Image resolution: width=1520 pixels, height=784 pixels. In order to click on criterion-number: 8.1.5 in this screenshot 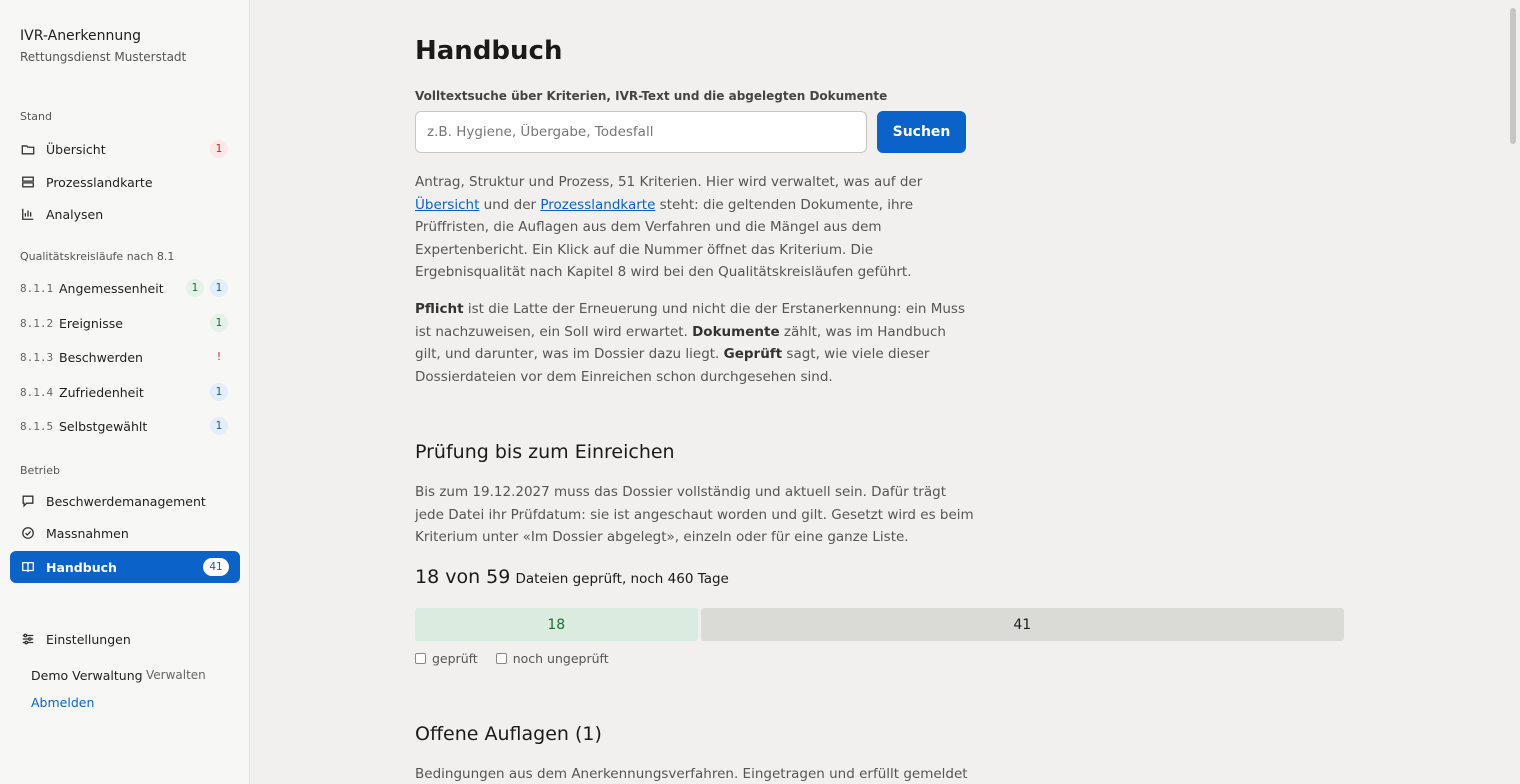, I will do `click(37, 426)`.